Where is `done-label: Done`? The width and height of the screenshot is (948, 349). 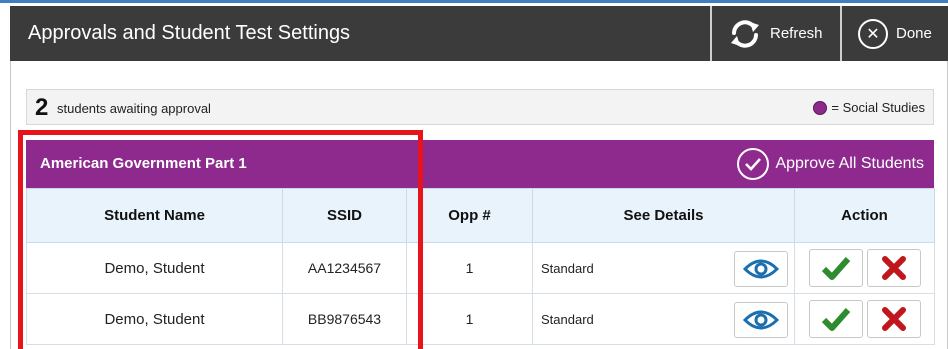 done-label: Done is located at coordinates (914, 33).